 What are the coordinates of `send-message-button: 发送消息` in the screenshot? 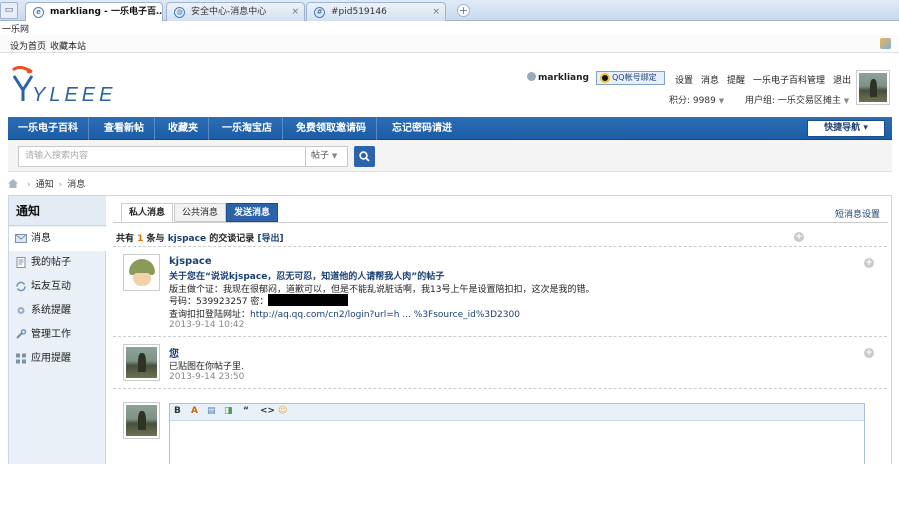 It's located at (252, 212).